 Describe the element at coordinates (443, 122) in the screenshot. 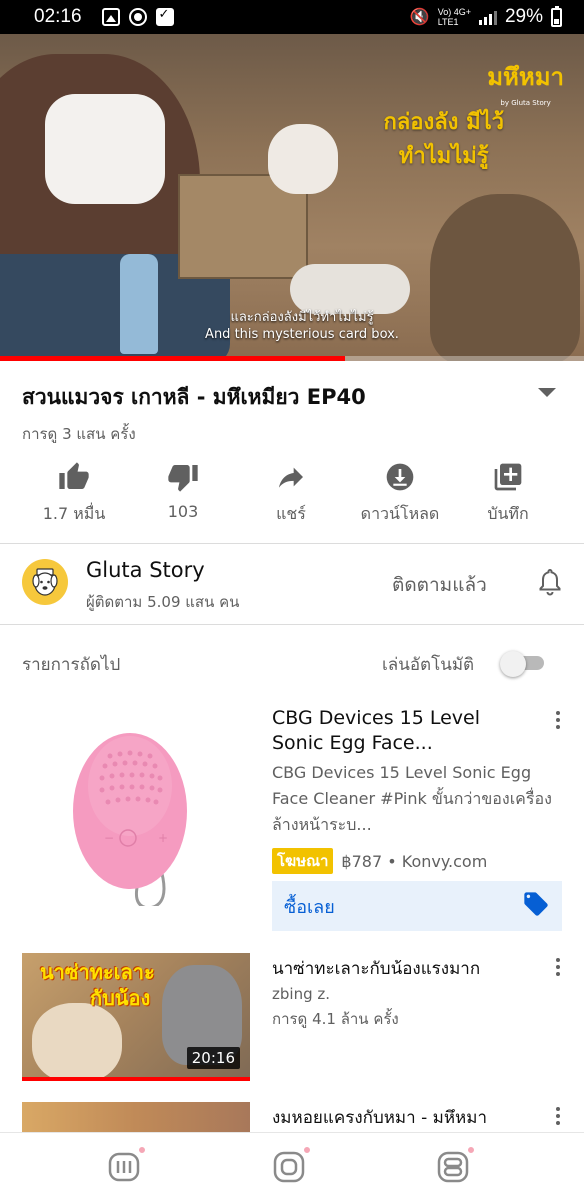

I see `overlay-title-line: กล่องลัง มีไว้` at that location.